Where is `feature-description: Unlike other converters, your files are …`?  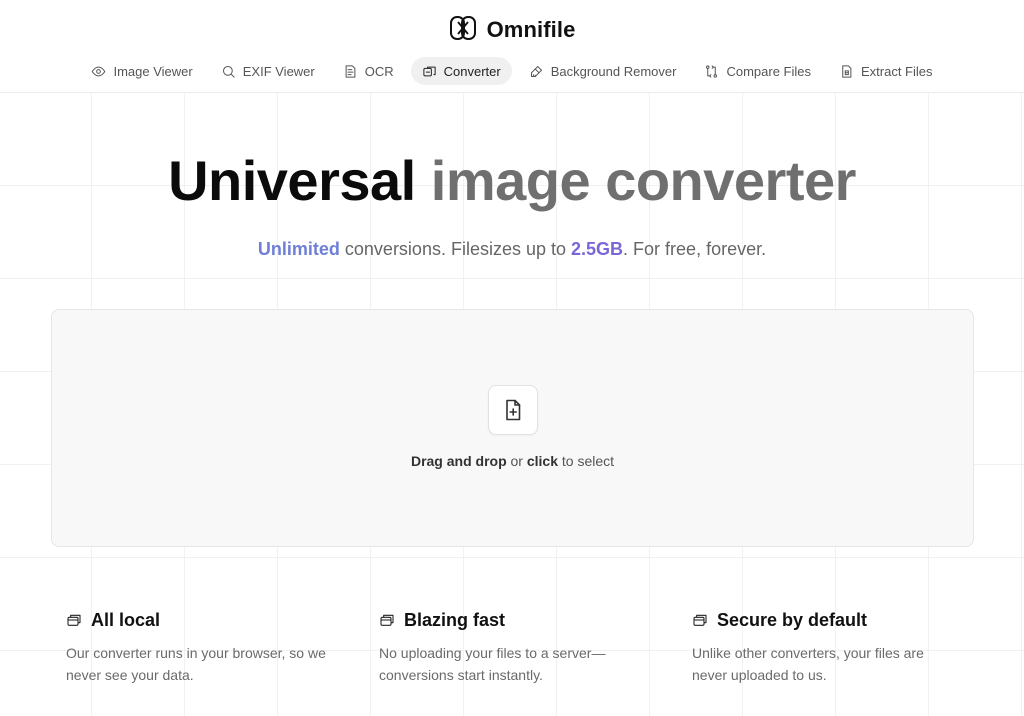
feature-description: Unlike other converters, your files are … is located at coordinates (808, 664).